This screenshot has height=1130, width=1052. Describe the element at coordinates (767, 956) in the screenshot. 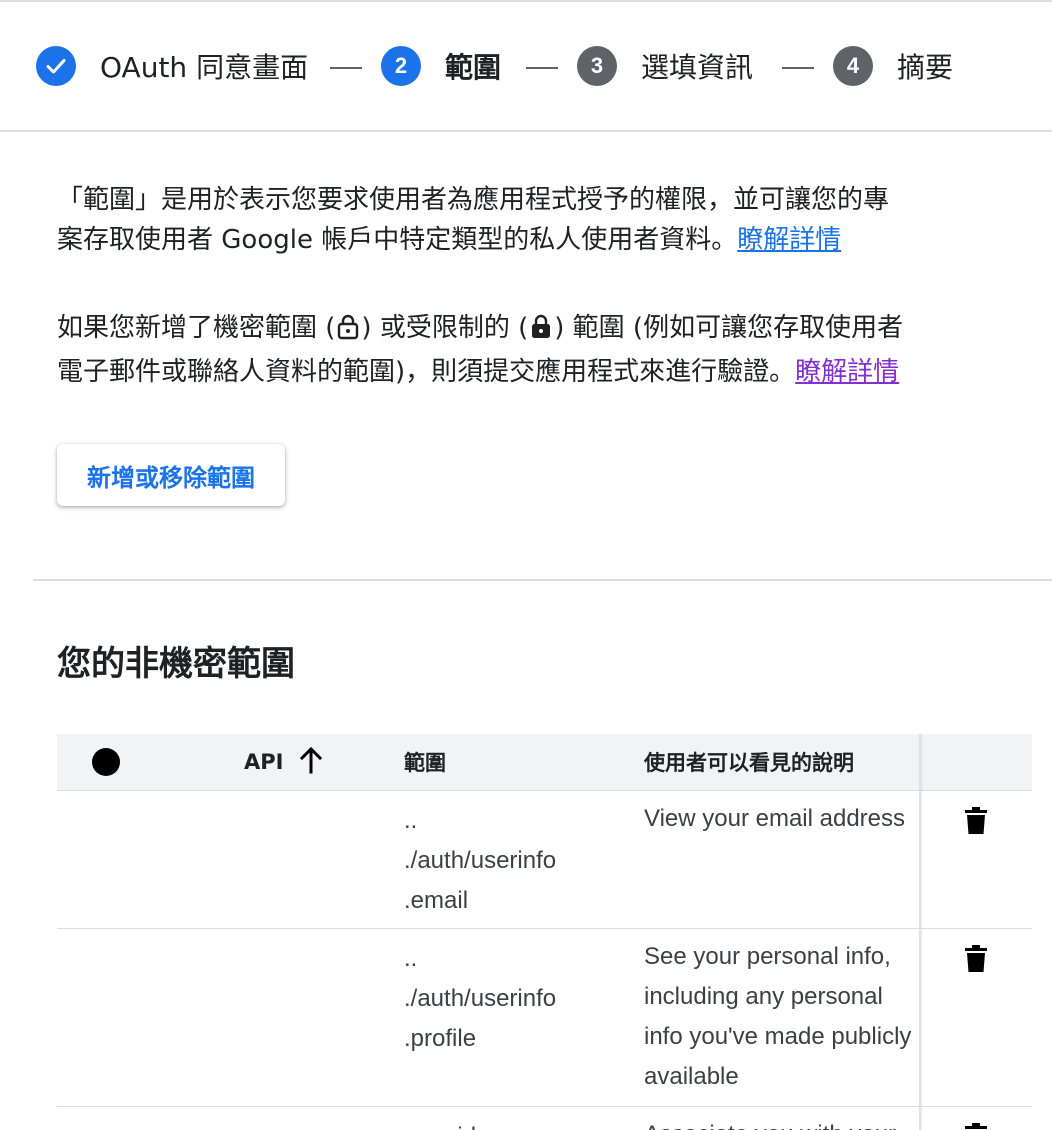

I see `description-line: See your personal info,` at that location.